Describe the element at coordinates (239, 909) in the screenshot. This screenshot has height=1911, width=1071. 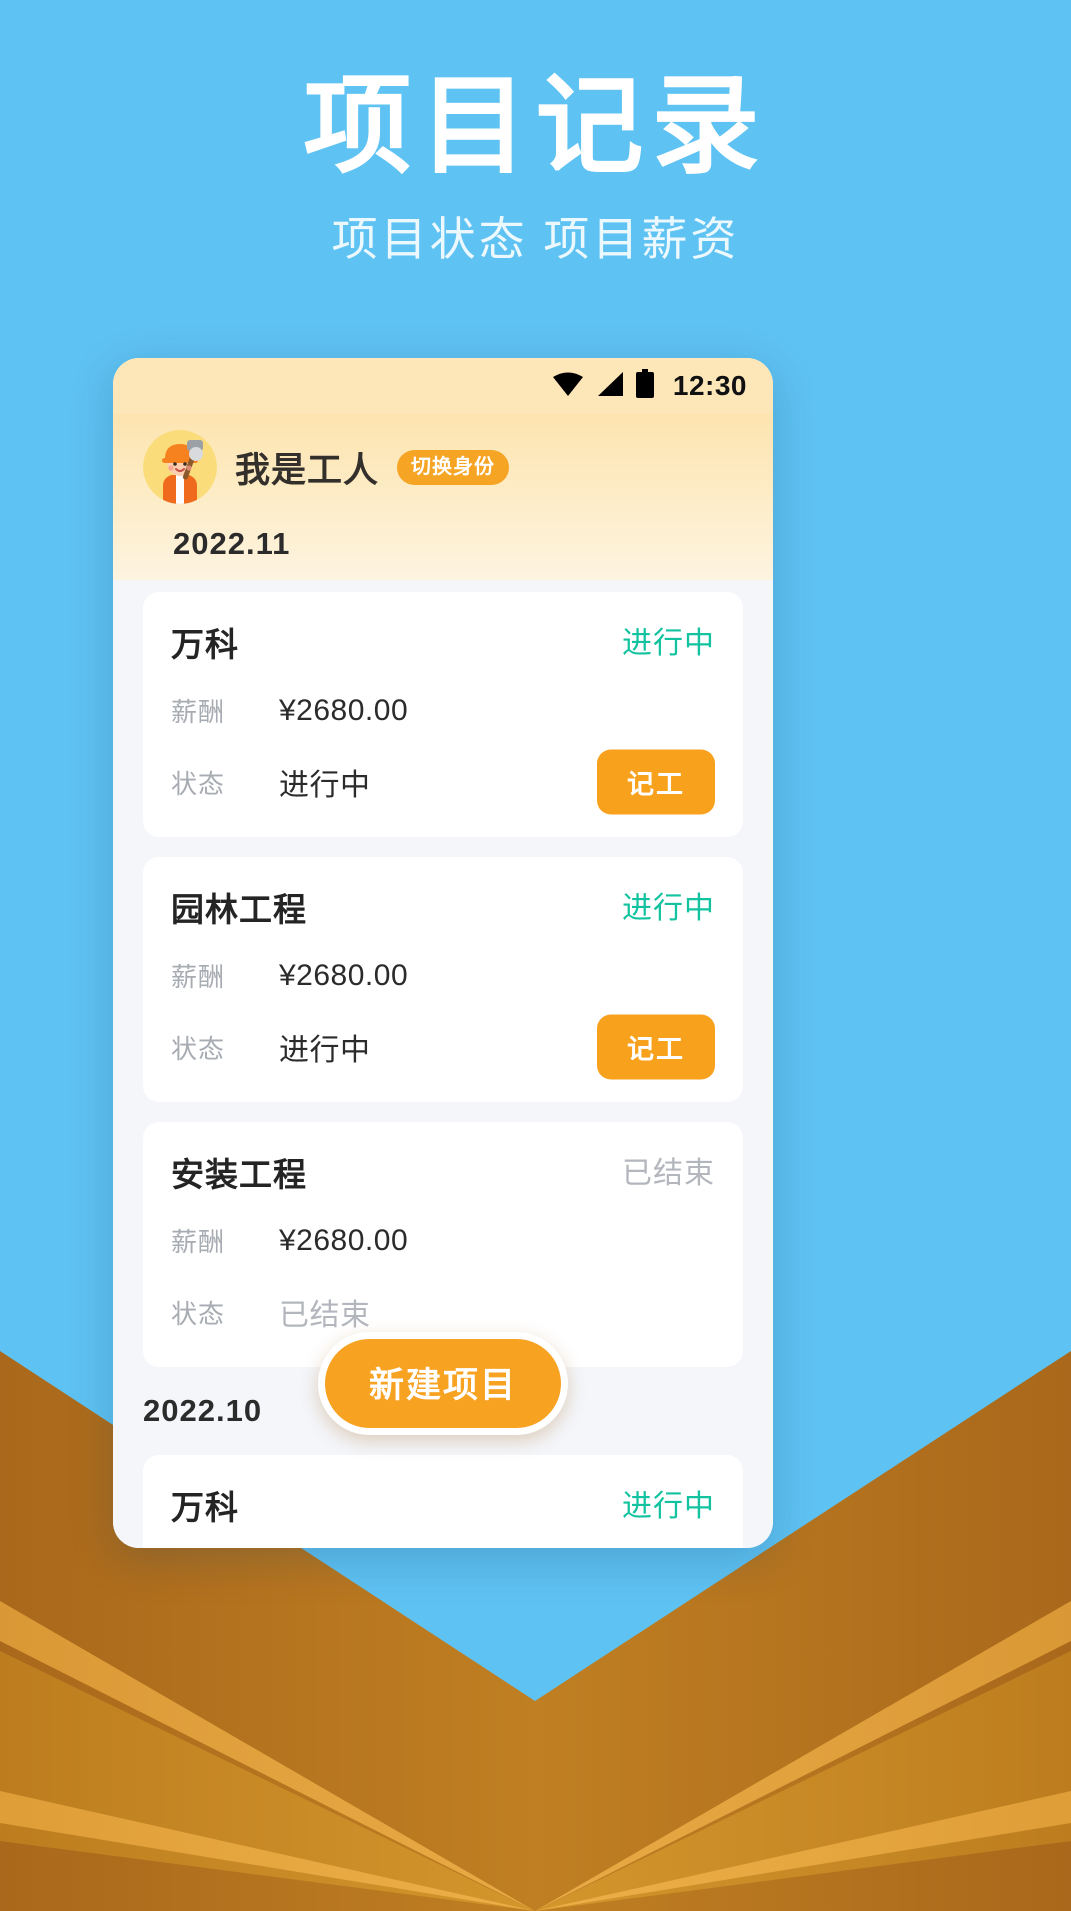
I see `project-name: 园林工程` at that location.